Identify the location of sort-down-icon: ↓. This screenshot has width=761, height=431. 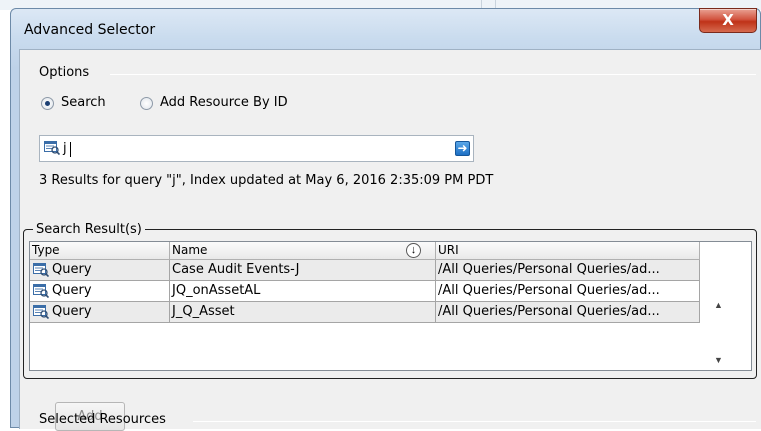
(413, 250).